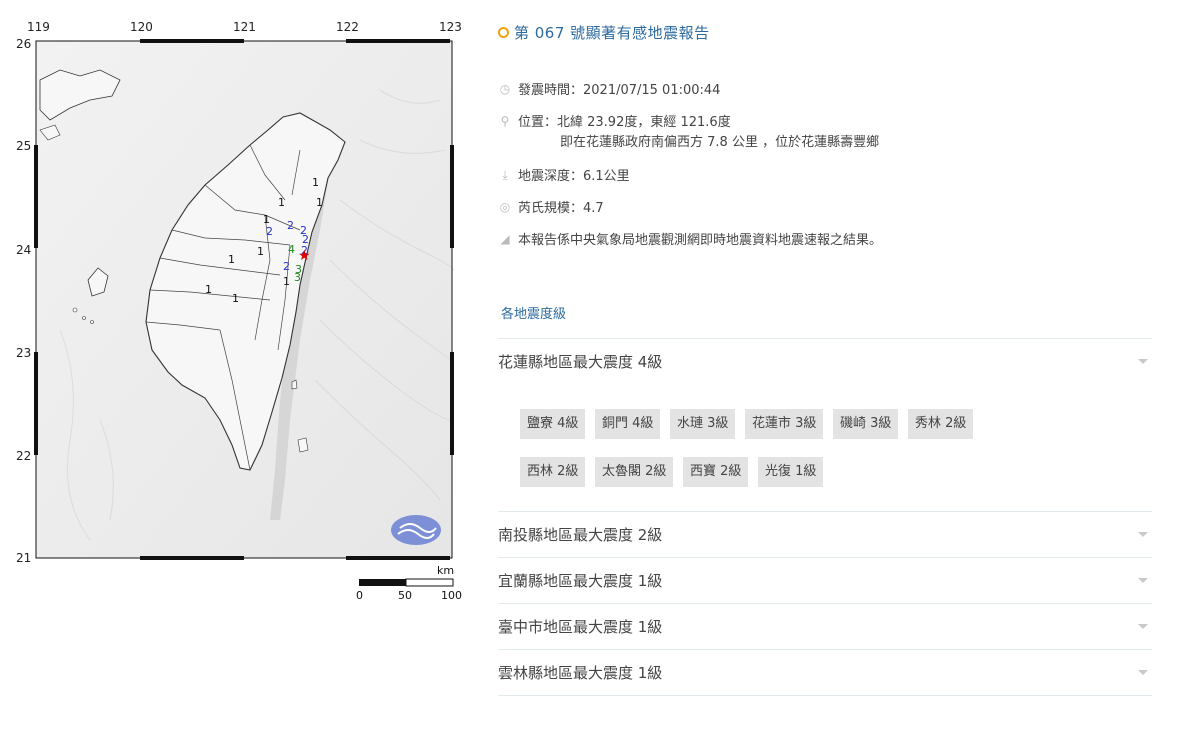  Describe the element at coordinates (866, 424) in the screenshot. I see `station-chip: 磯崎 3級` at that location.